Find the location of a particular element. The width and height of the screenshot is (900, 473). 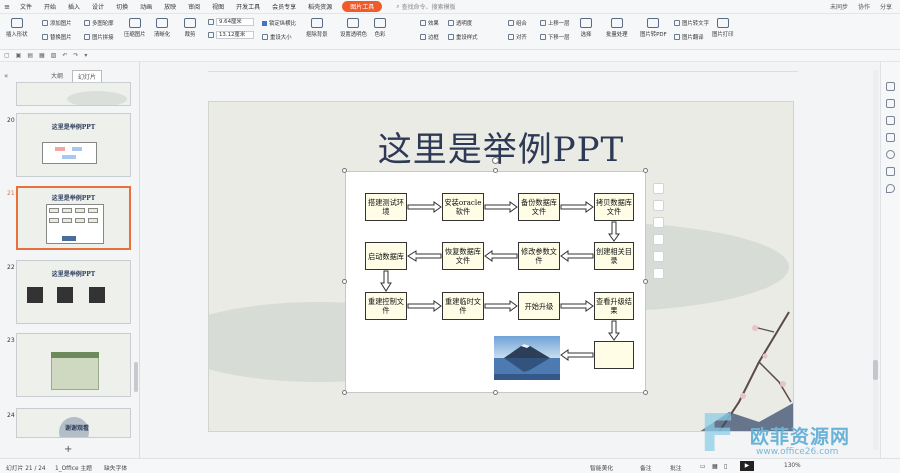

print-button: 图片打印 is located at coordinates (723, 28).